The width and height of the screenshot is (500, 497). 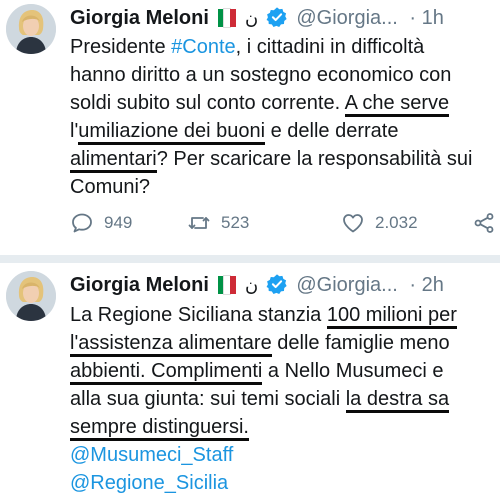 I want to click on text-line: l'umiliazione dei buoni e delle derrate, so click(x=282, y=131).